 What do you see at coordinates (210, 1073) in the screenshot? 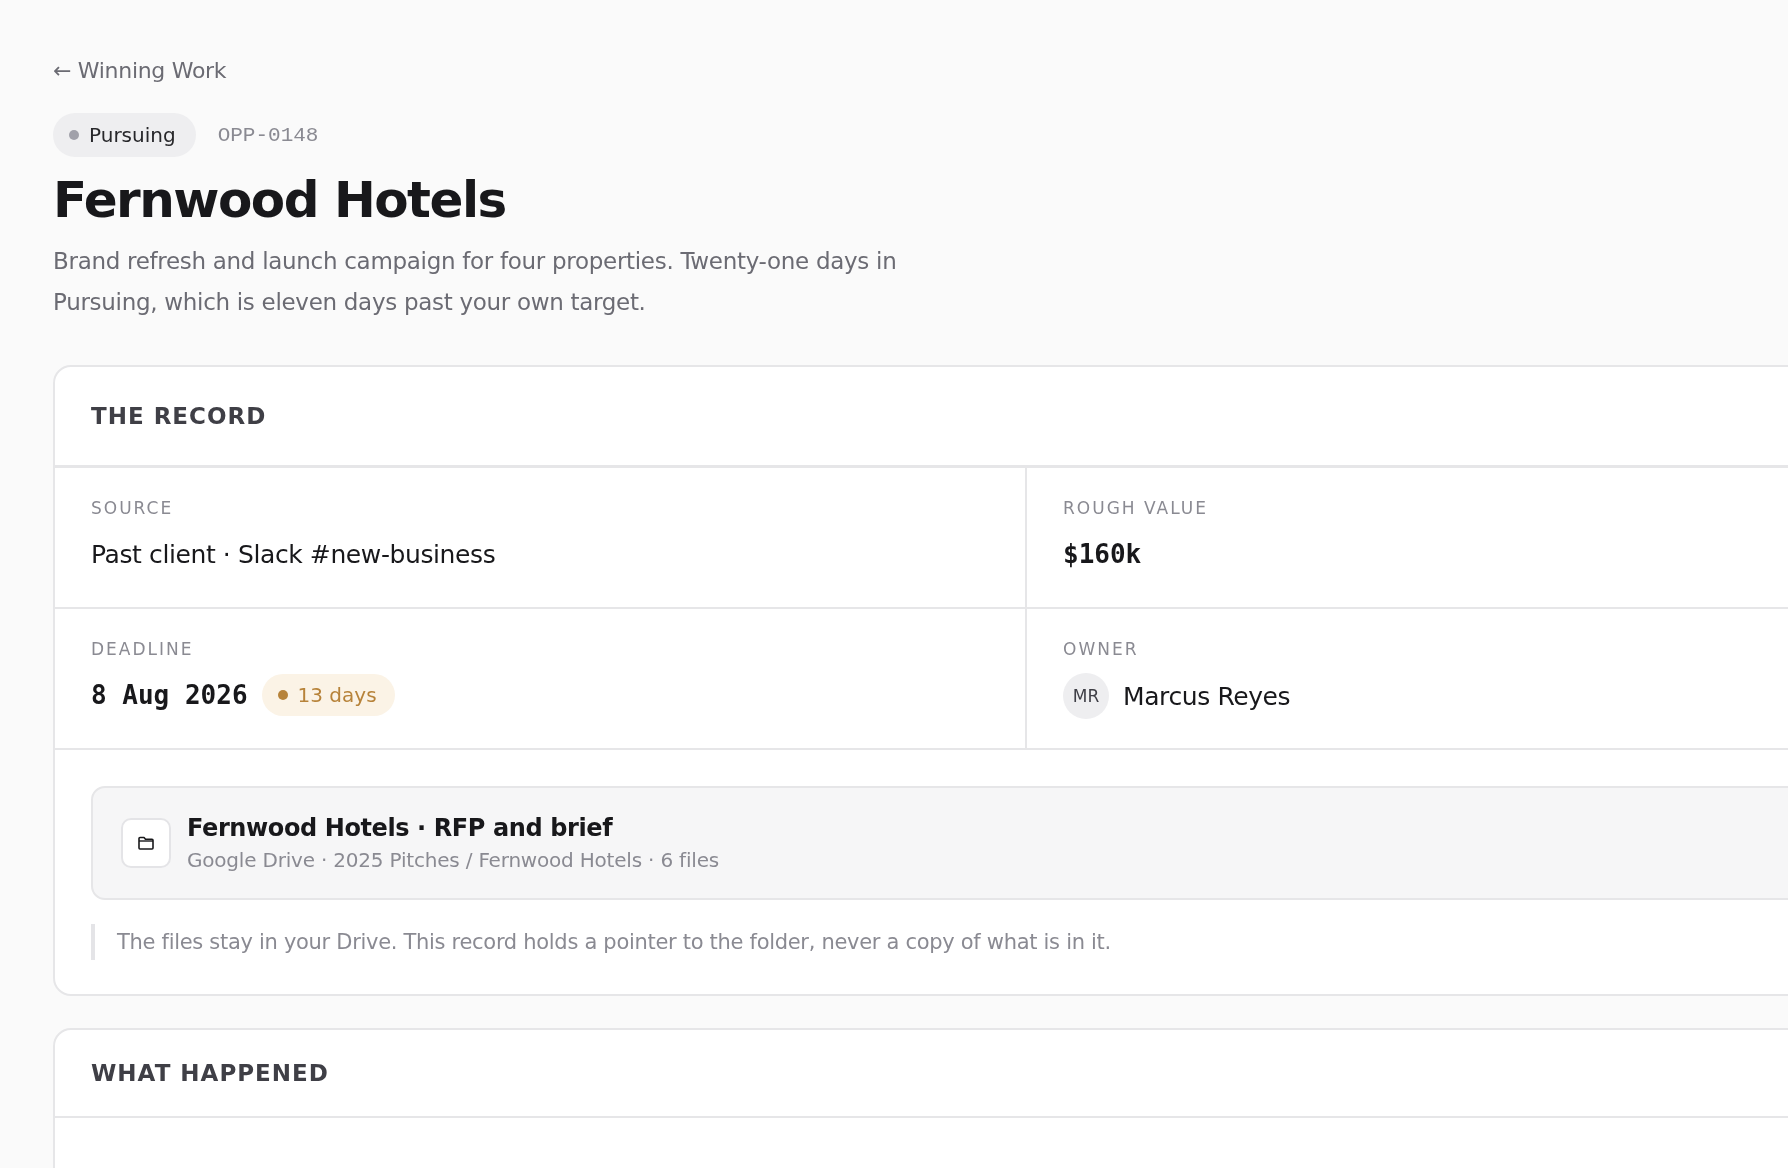
I see `section-heading: WHAT HAPPENED` at bounding box center [210, 1073].